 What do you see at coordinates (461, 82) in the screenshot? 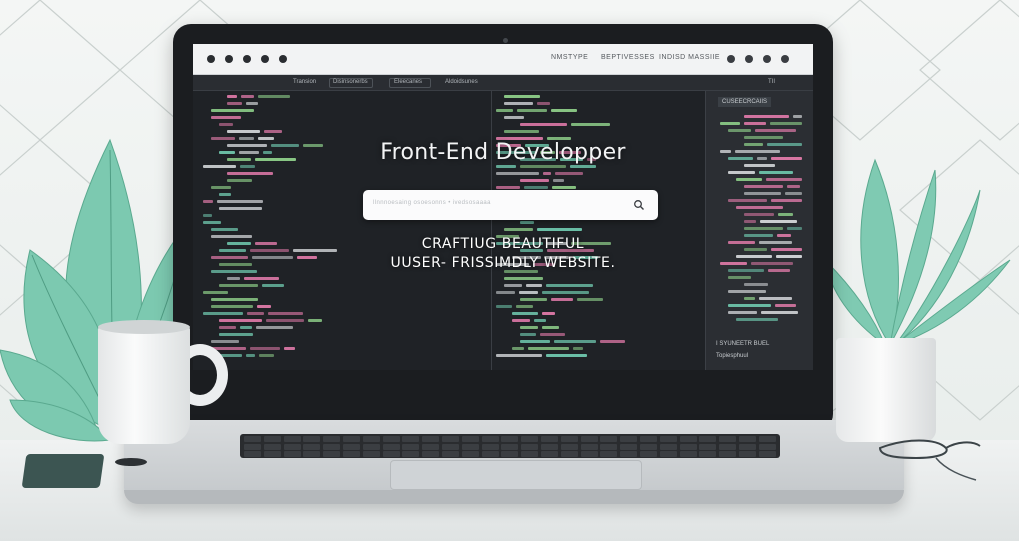
I see `editor-tab: Aldoidsunes` at bounding box center [461, 82].